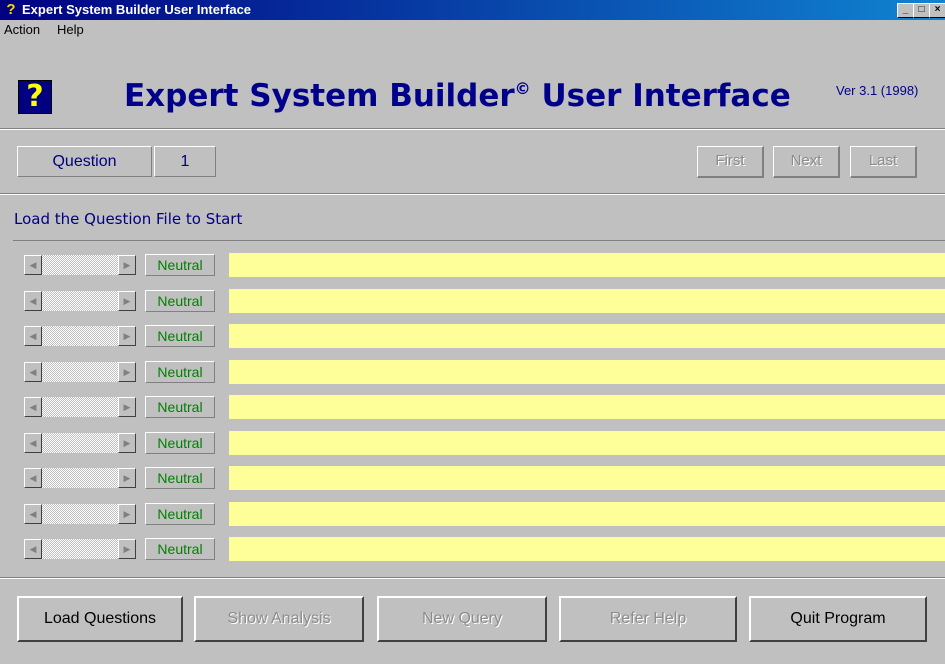 The width and height of the screenshot is (945, 664). Describe the element at coordinates (11, 9) in the screenshot. I see `app-question-icon: ?` at that location.